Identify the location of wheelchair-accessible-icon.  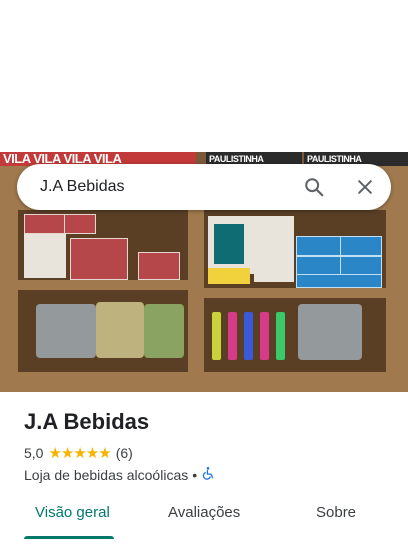
(208, 474).